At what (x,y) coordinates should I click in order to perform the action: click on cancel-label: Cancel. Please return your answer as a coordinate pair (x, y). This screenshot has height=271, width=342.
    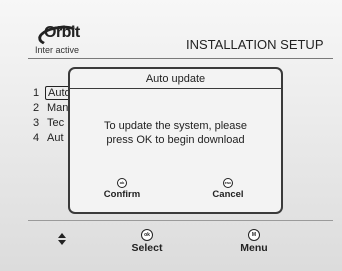
    Looking at the image, I should click on (228, 194).